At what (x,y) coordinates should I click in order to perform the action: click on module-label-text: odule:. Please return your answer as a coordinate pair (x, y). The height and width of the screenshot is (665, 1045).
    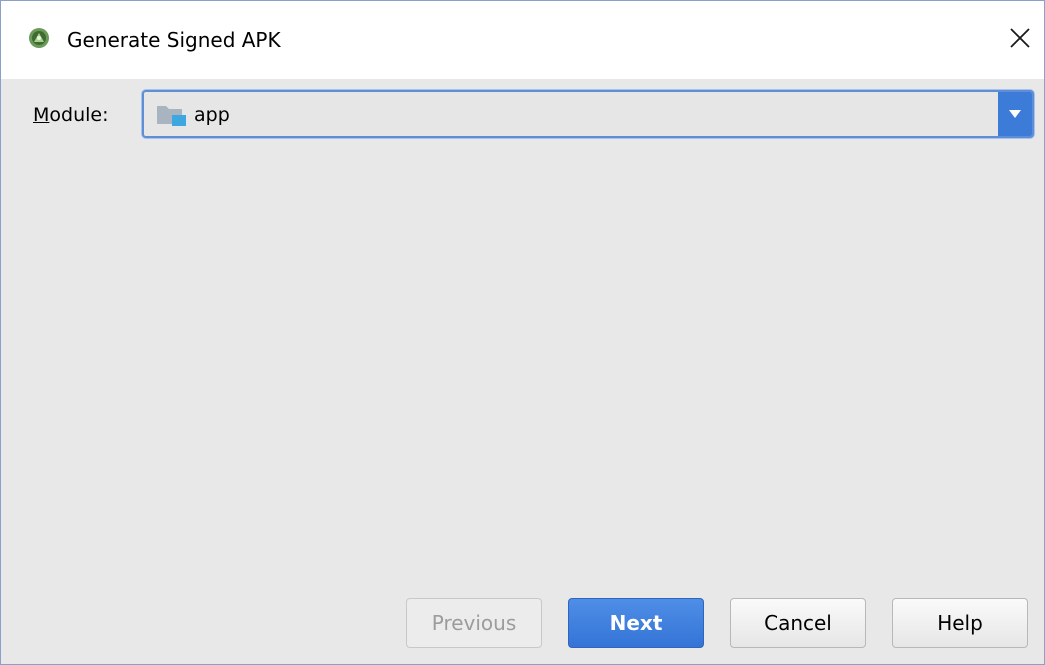
    Looking at the image, I should click on (79, 115).